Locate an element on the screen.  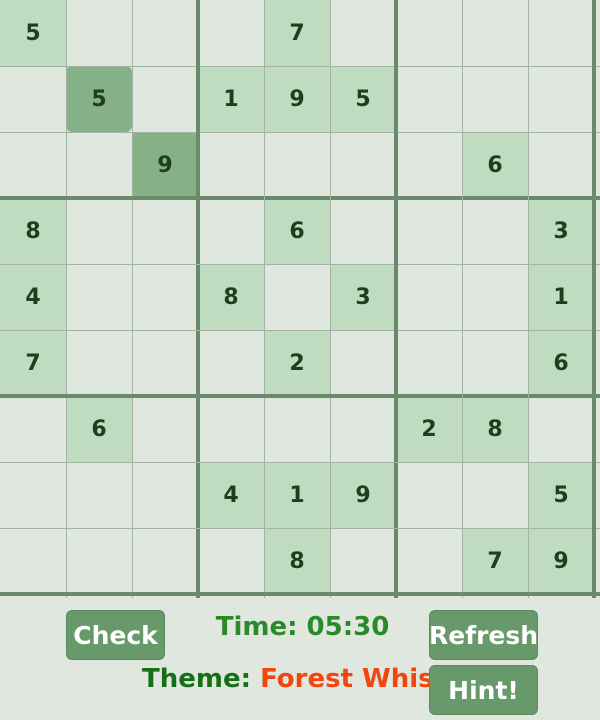
cell-r4-c8 is located at coordinates (495, 231).